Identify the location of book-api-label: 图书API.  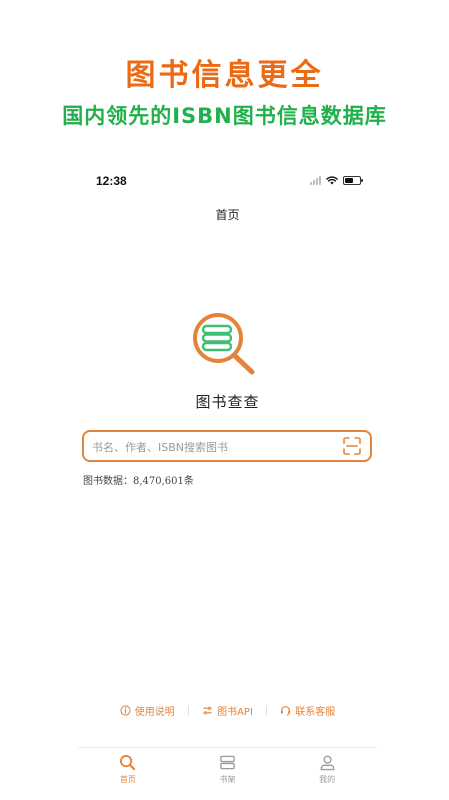
(235, 712).